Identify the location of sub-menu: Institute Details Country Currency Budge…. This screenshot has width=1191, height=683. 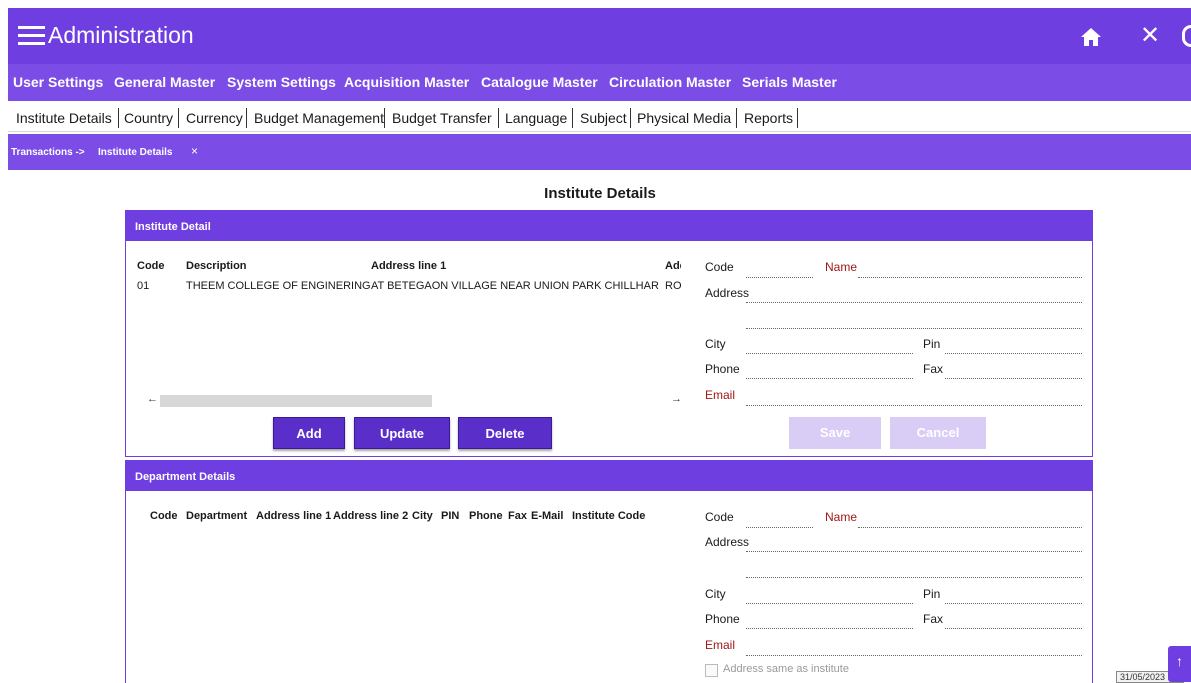
(599, 118).